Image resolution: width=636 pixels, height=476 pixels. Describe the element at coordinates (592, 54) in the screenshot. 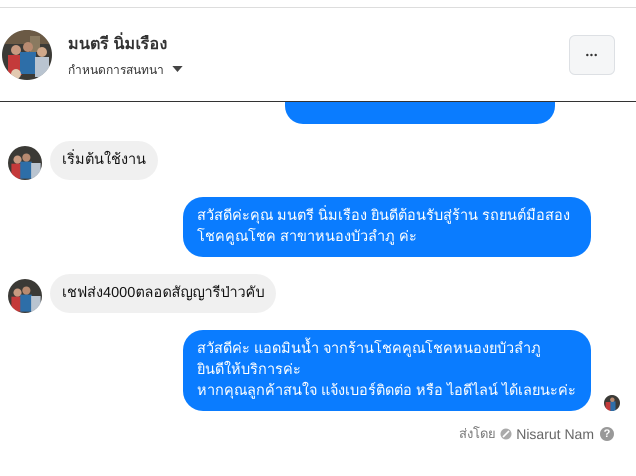

I see `more-button: •••` at that location.